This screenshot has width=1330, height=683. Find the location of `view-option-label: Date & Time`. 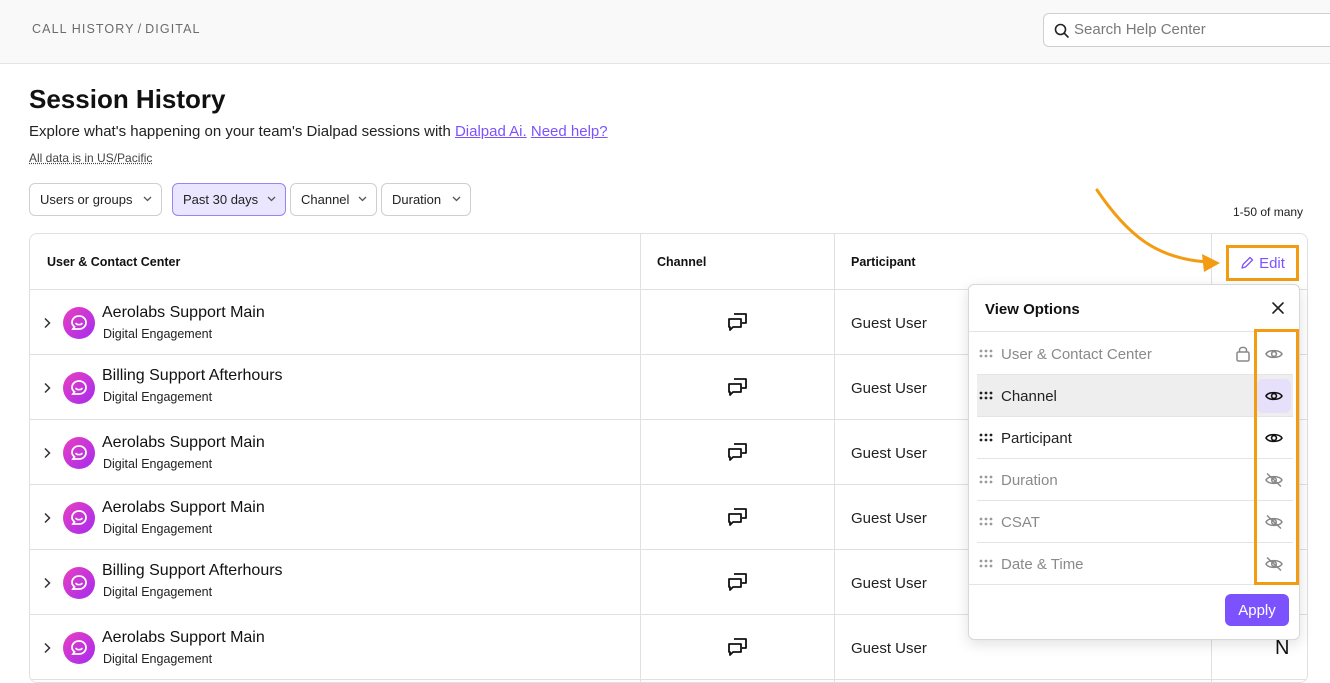

view-option-label: Date & Time is located at coordinates (1042, 564).